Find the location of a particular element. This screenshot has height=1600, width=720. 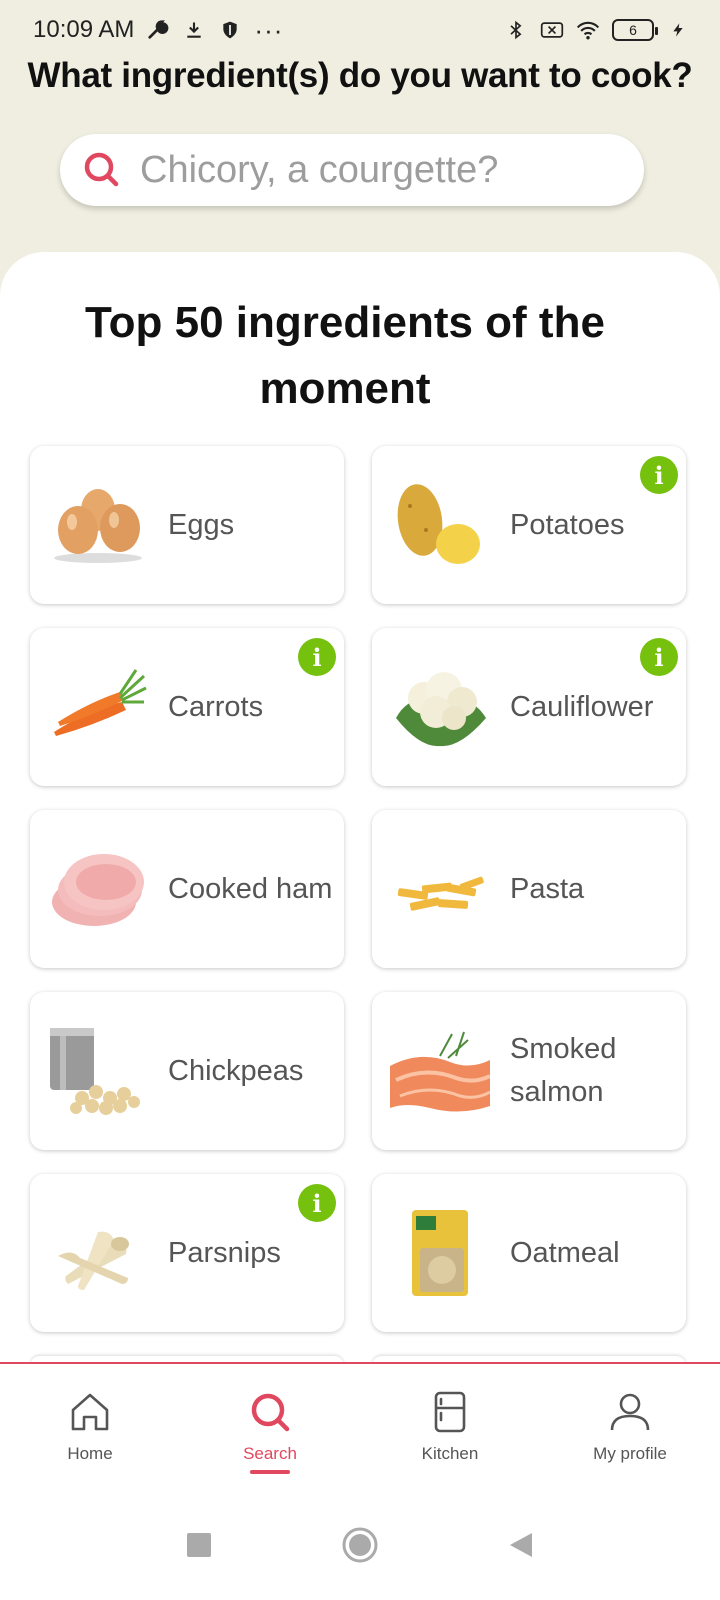

page-question: What ingredient(s) do you want to cook? is located at coordinates (360, 75).